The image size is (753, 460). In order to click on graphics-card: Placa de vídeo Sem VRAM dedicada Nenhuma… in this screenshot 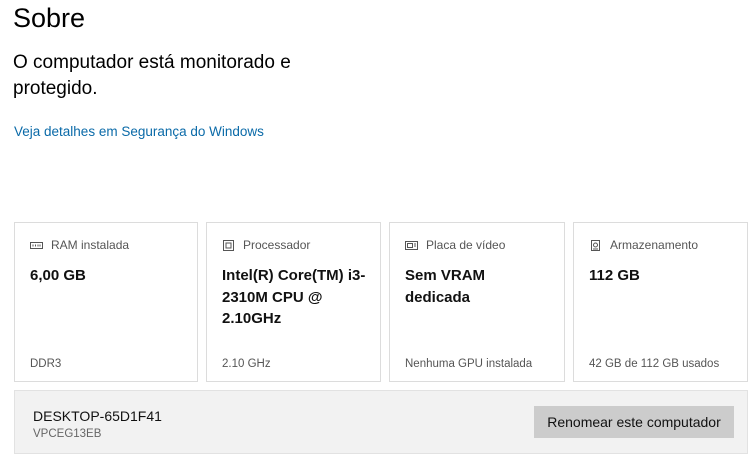, I will do `click(477, 302)`.